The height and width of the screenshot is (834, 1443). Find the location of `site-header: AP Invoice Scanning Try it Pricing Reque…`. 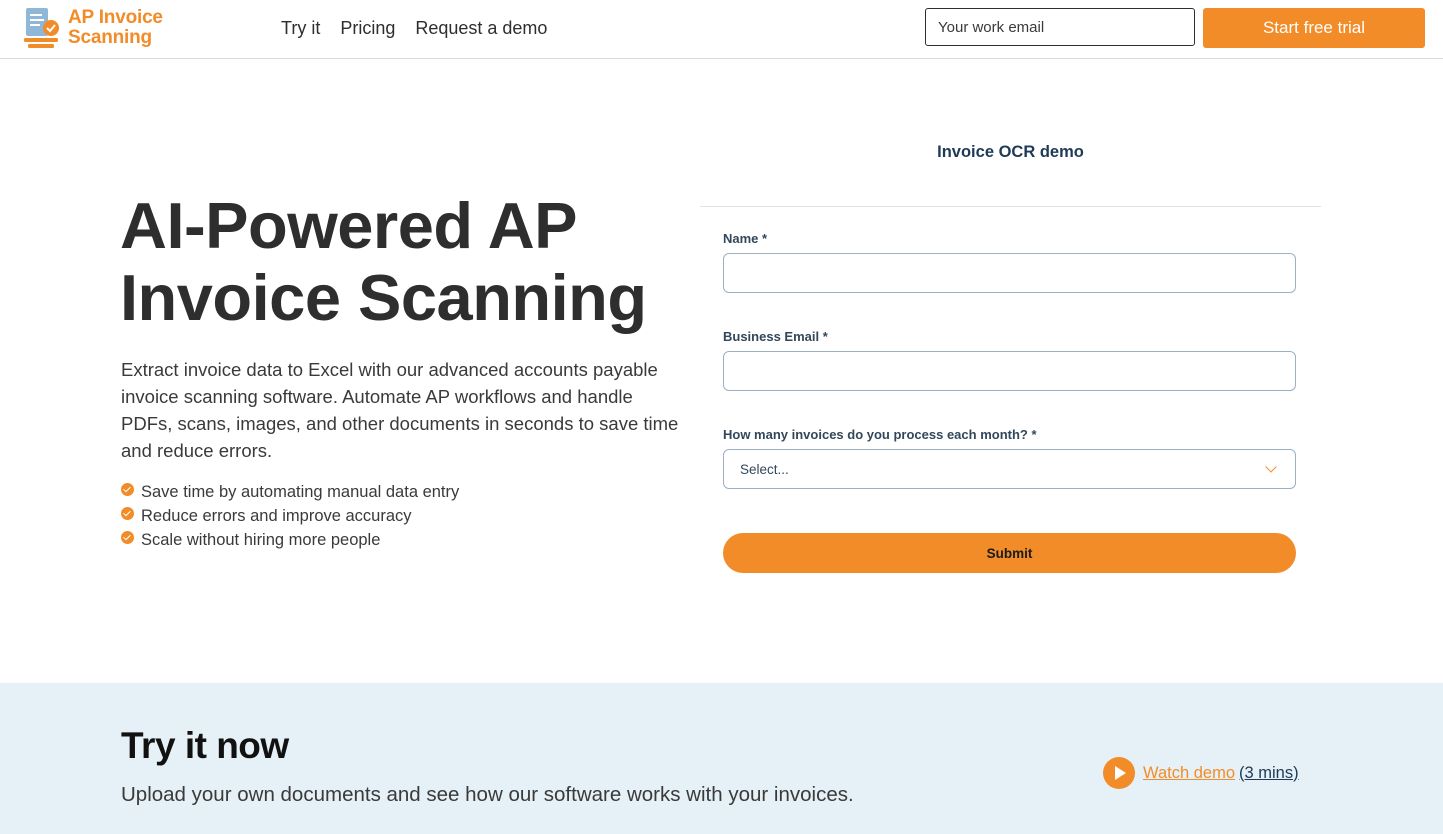

site-header: AP Invoice Scanning Try it Pricing Reque… is located at coordinates (721, 29).